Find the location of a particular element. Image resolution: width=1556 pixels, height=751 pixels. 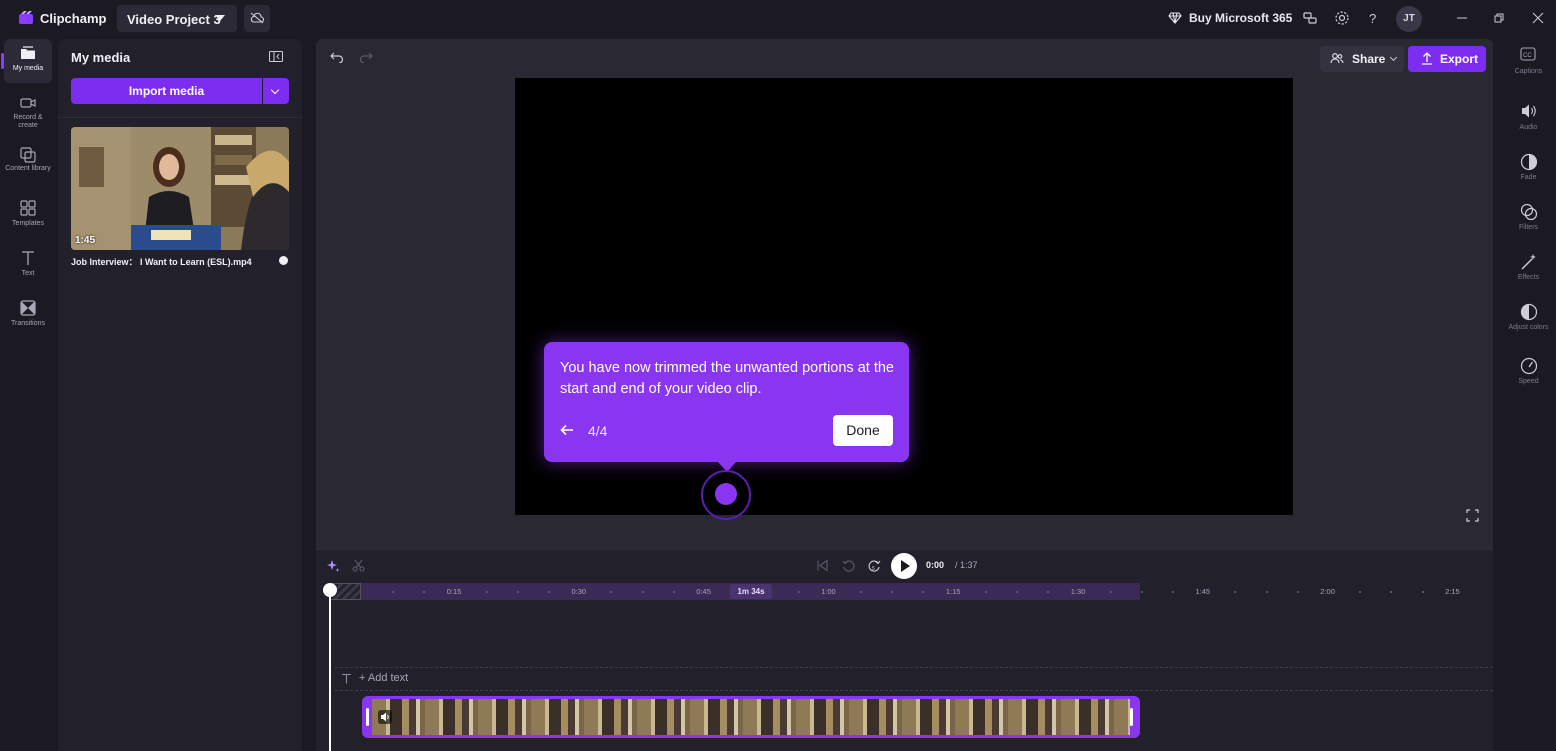

trim-handle-right is located at coordinates (1131, 717).